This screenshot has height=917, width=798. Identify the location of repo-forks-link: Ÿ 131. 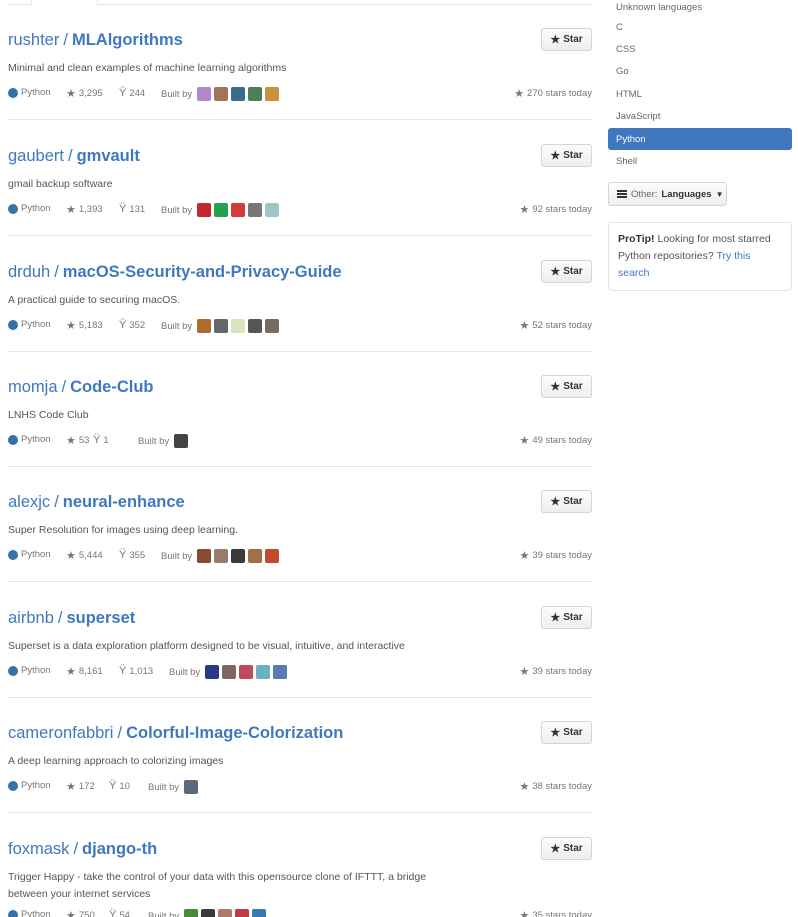
(132, 209).